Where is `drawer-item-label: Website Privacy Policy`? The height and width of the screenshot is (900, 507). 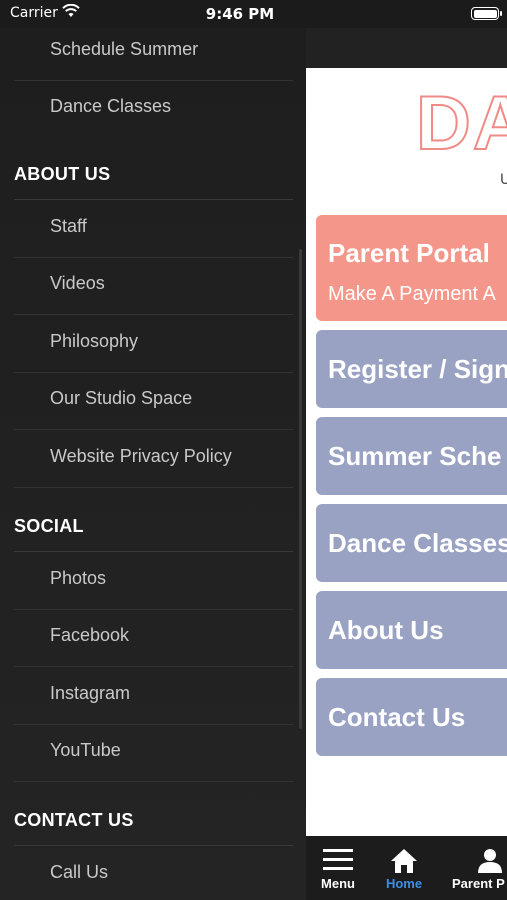 drawer-item-label: Website Privacy Policy is located at coordinates (141, 456).